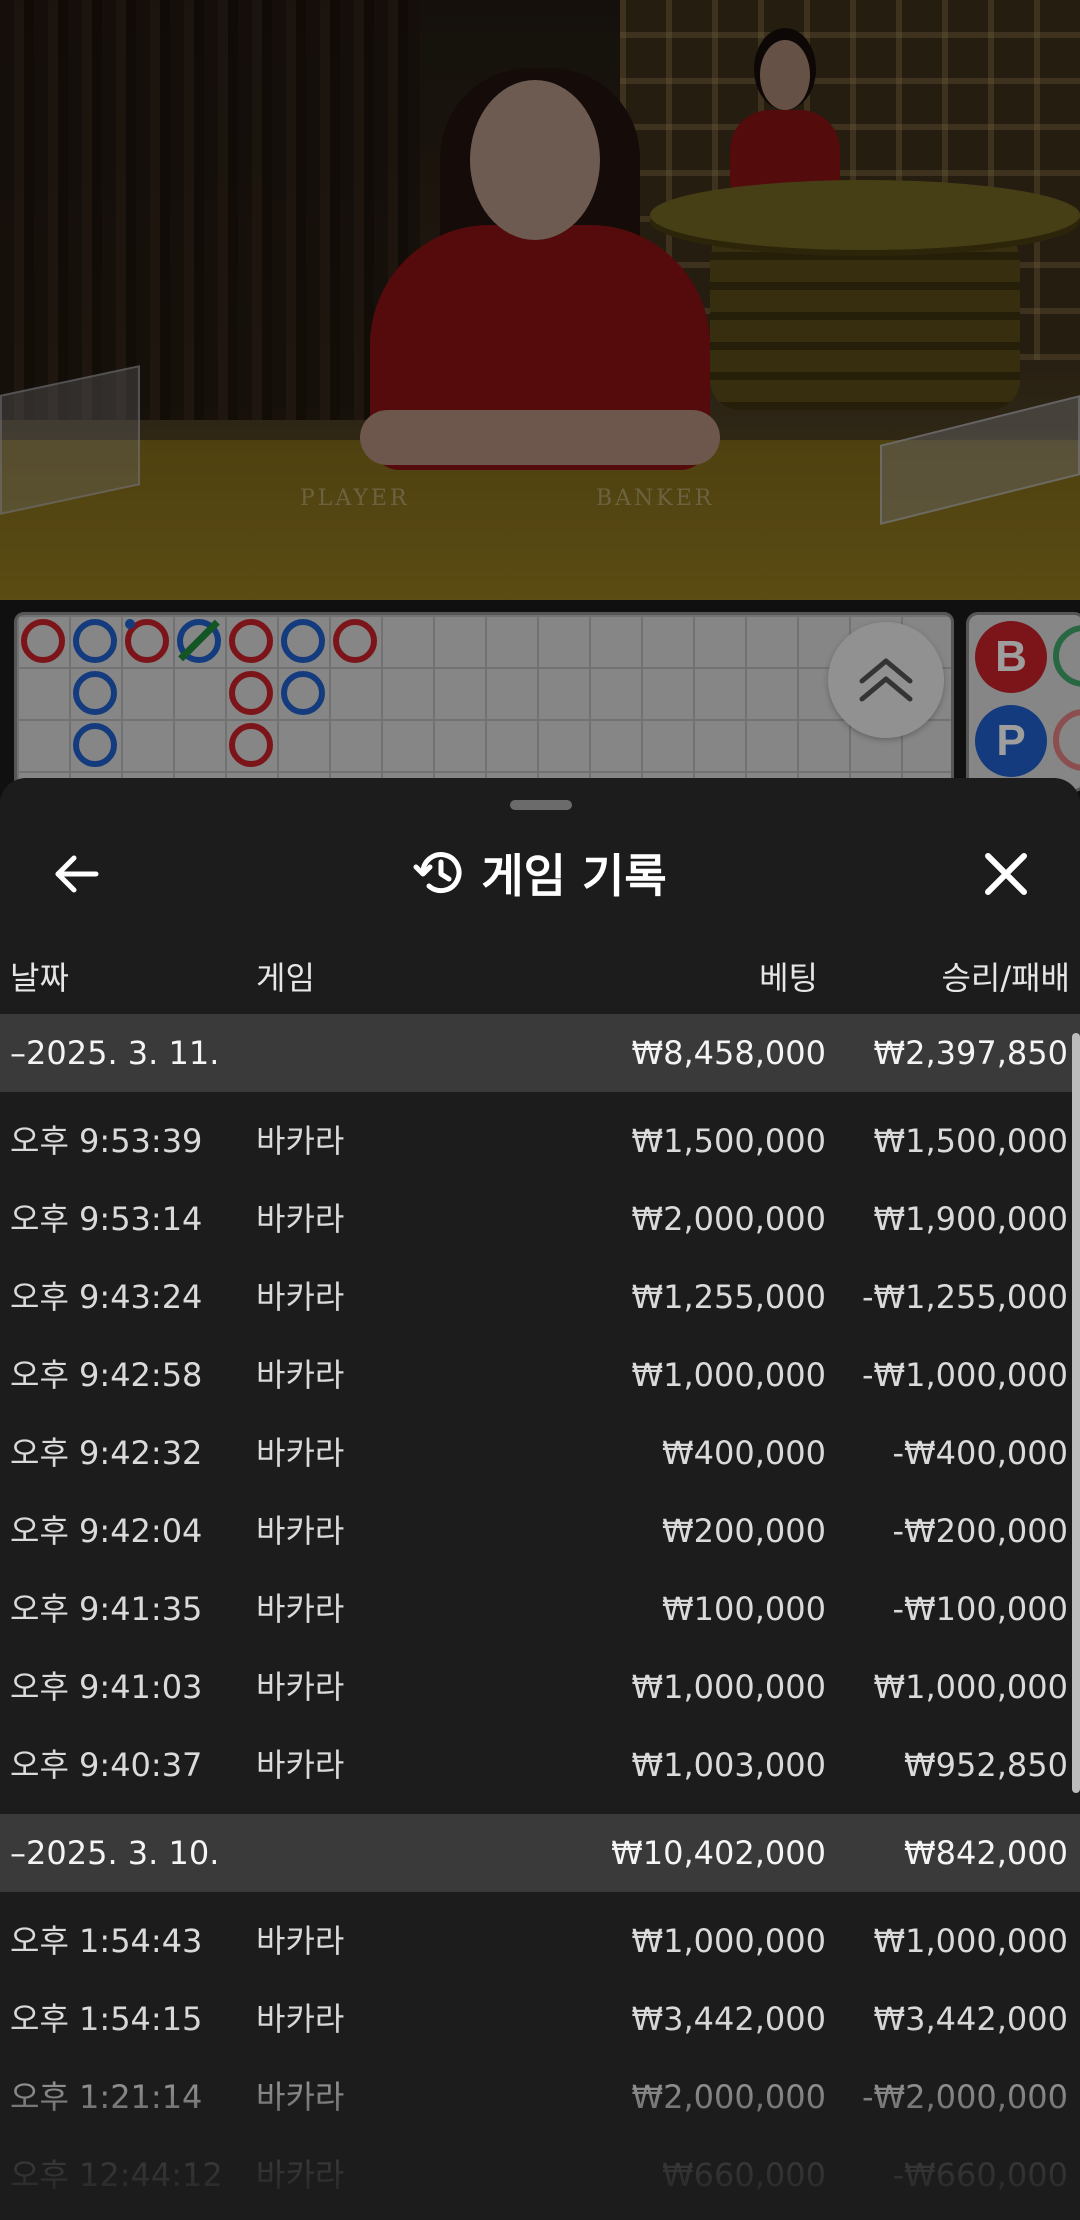  What do you see at coordinates (729, 2019) in the screenshot?
I see `row-bet: ₩3,442,000` at bounding box center [729, 2019].